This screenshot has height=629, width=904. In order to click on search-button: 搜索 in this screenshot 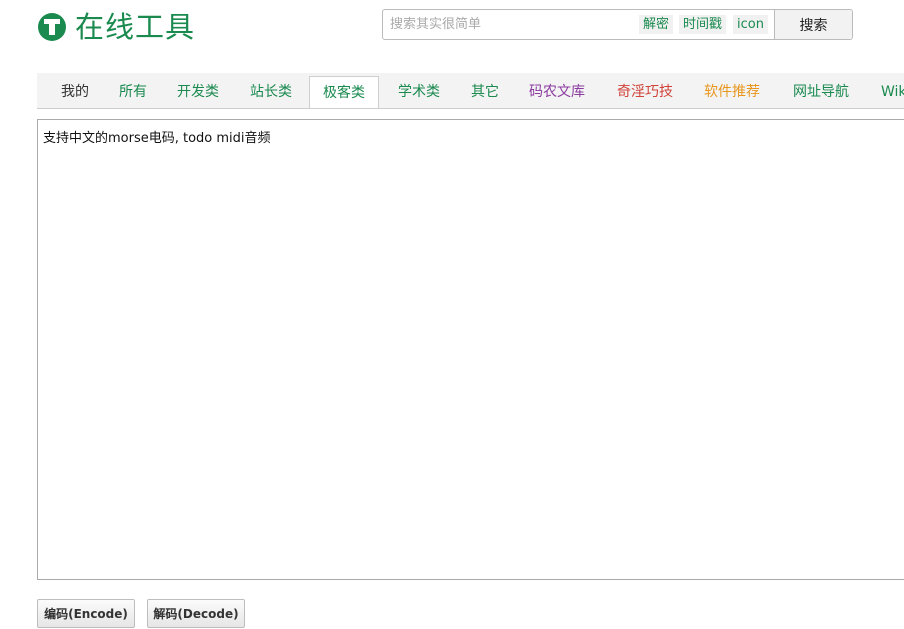, I will do `click(813, 24)`.